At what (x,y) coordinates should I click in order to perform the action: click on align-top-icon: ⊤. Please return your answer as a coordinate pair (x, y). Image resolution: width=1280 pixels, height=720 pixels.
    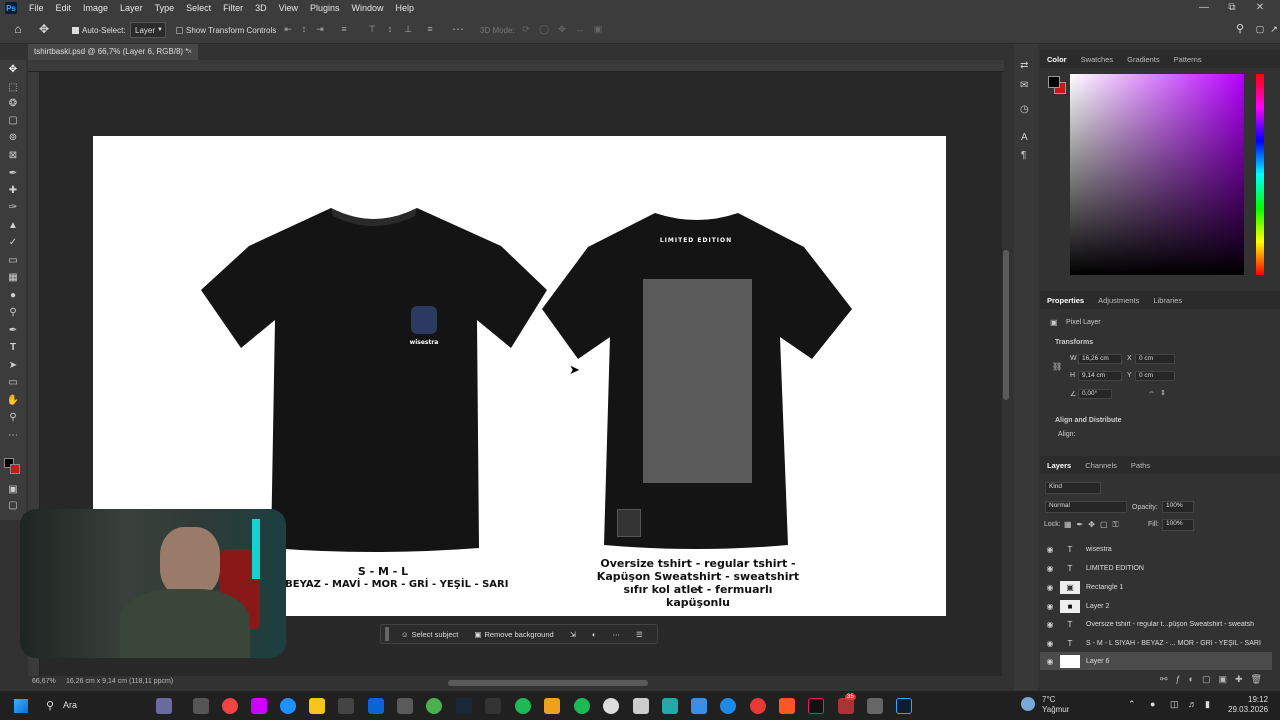
    Looking at the image, I should click on (372, 29).